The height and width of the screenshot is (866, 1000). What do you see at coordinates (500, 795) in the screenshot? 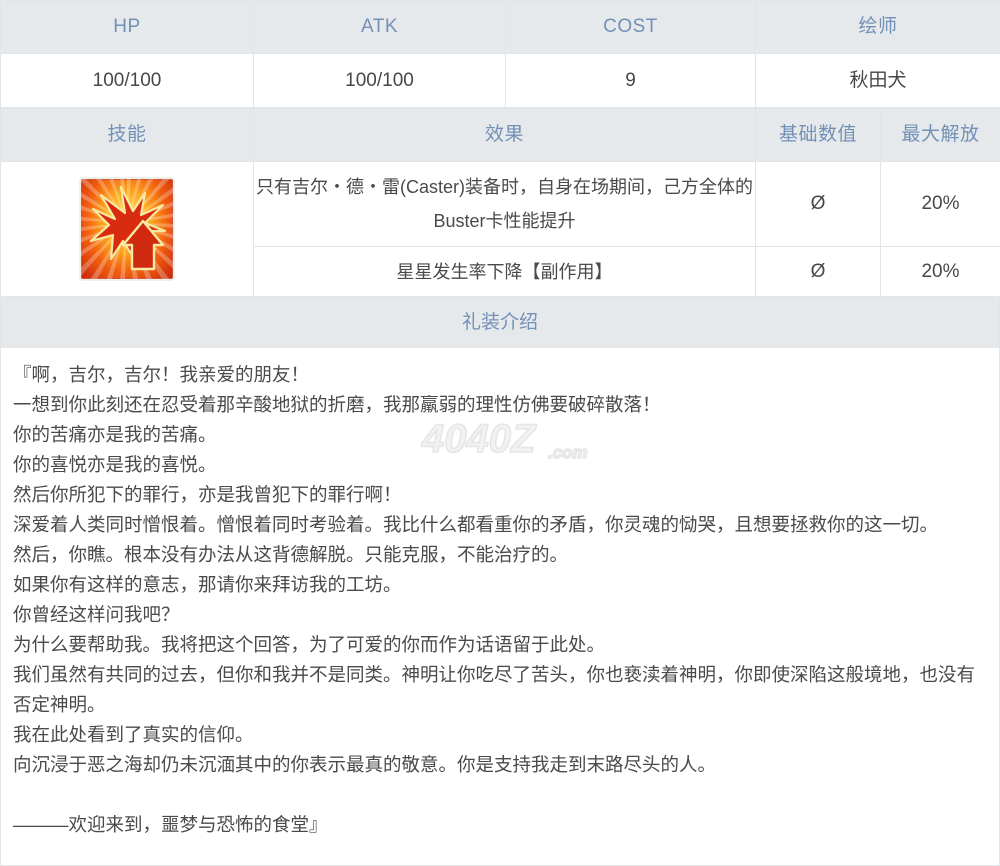
I see `description-line-blank` at bounding box center [500, 795].